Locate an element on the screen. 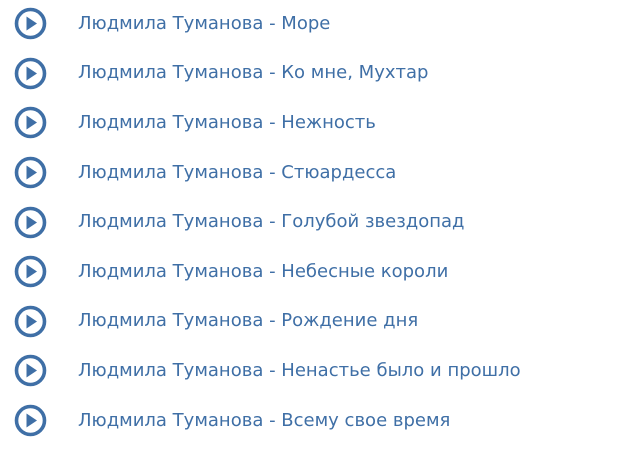  track-item: Людмила Туманова - Стюардесса is located at coordinates (310, 173).